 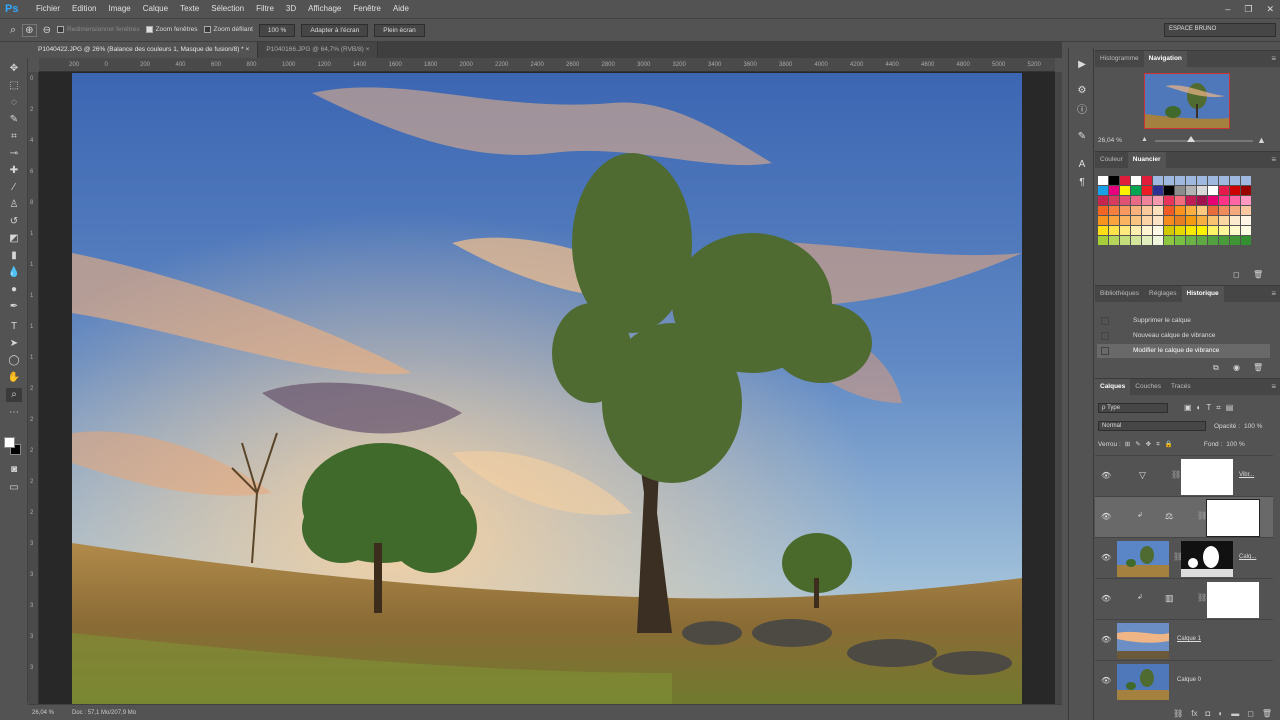 I want to click on add-mask-icon: ◘, so click(x=1208, y=713).